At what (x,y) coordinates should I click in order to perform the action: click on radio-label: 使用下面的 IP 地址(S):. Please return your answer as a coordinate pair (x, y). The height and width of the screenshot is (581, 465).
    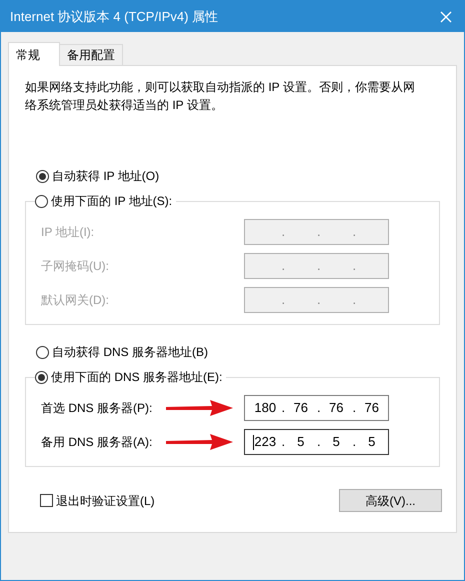
    Looking at the image, I should click on (111, 201).